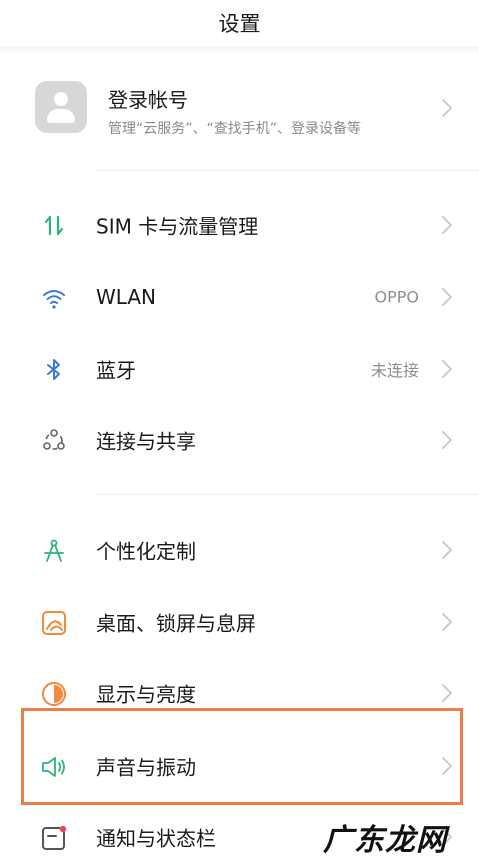 Image resolution: width=479 pixels, height=864 pixels. What do you see at coordinates (54, 694) in the screenshot?
I see `brightness-icon` at bounding box center [54, 694].